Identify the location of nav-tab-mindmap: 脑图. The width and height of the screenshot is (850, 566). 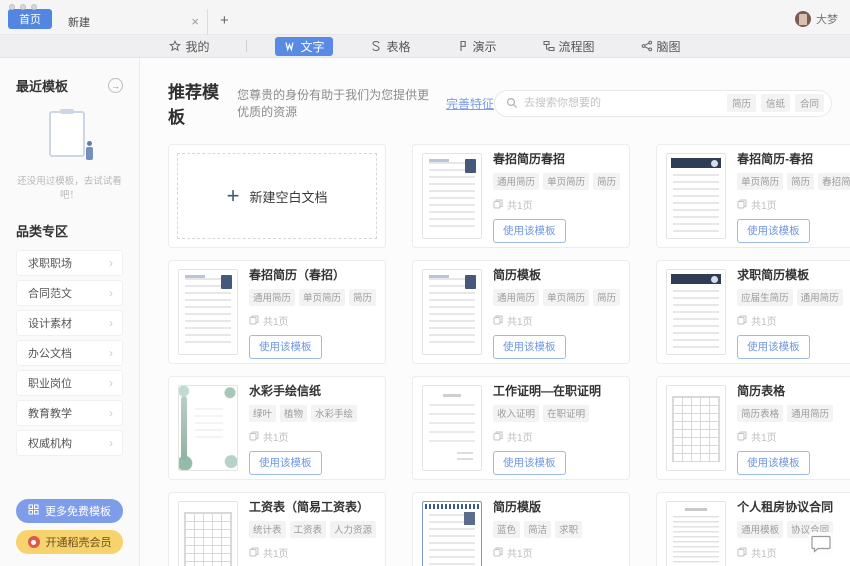
(661, 46).